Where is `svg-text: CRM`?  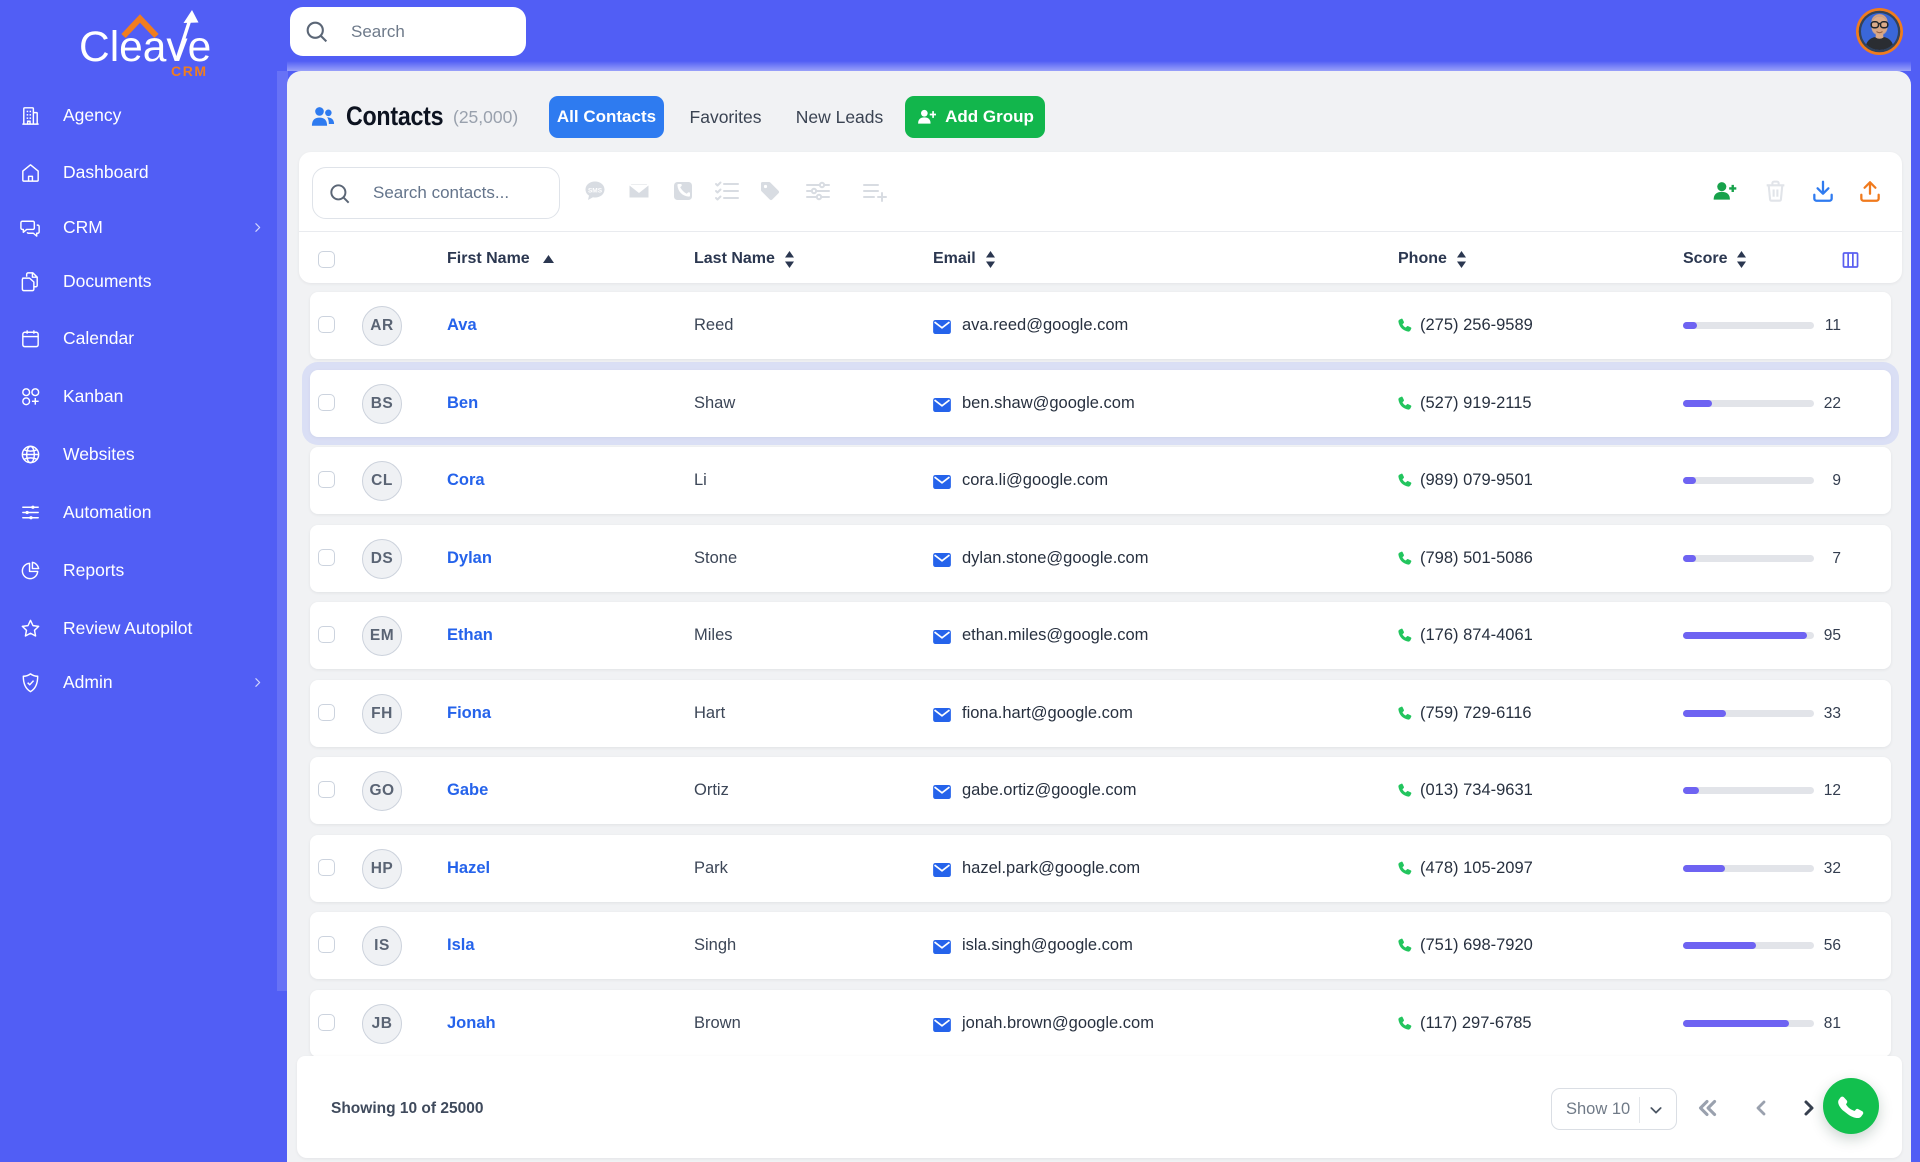 svg-text: CRM is located at coordinates (189, 71).